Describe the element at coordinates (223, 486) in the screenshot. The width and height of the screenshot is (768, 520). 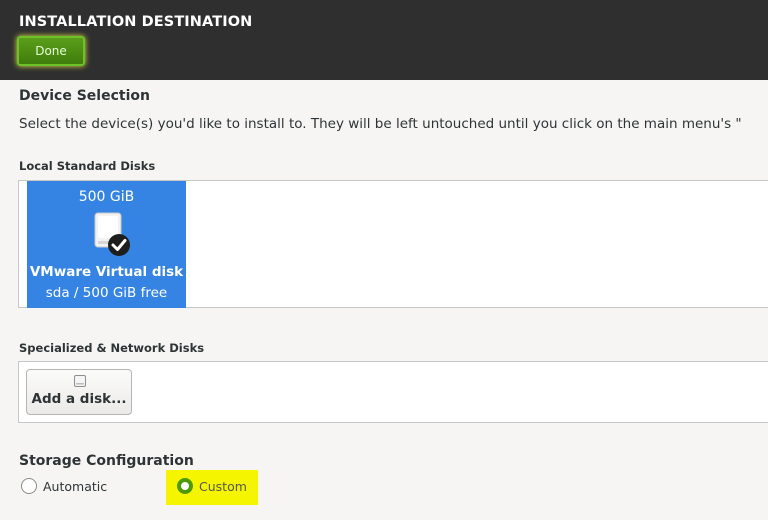
I see `radio-custom-label: Custom` at that location.